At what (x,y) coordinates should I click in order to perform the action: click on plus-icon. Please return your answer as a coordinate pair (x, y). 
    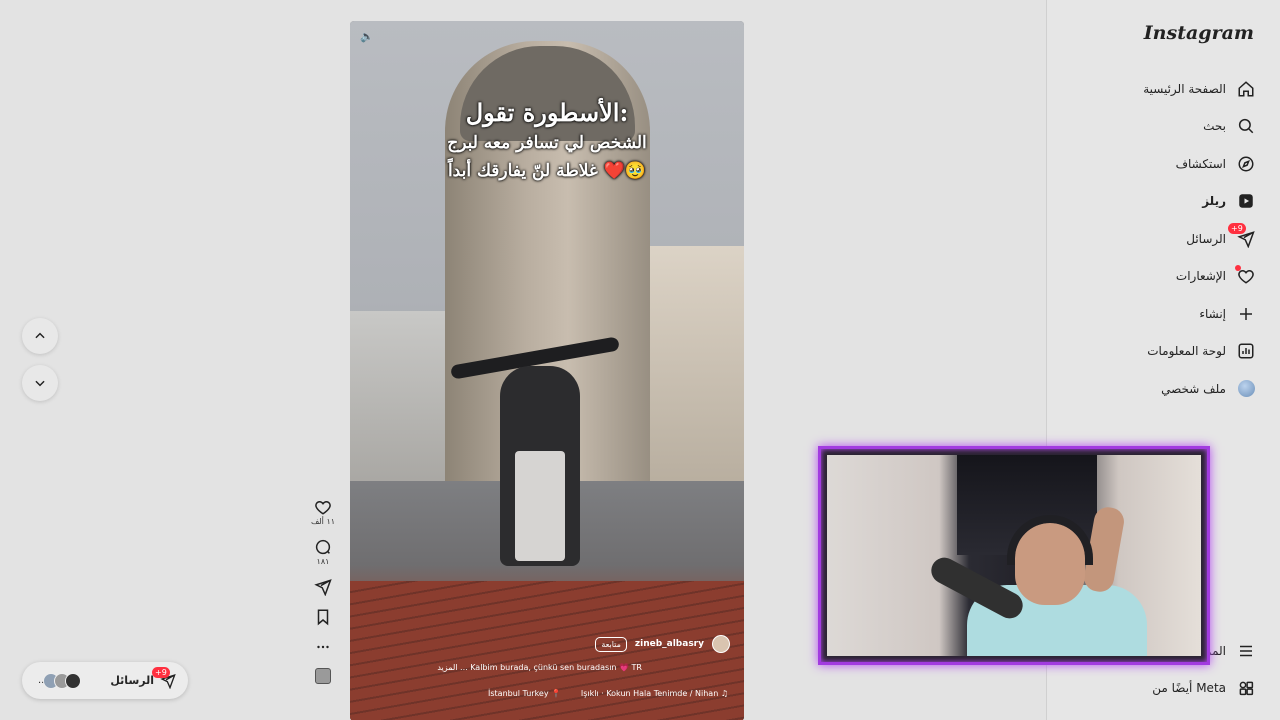
    Looking at the image, I should click on (1246, 314).